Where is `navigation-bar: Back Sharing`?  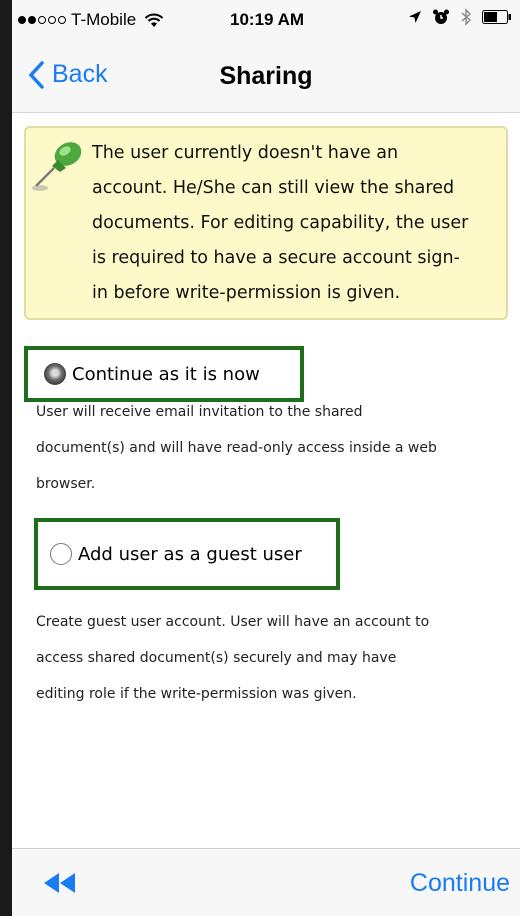
navigation-bar: Back Sharing is located at coordinates (266, 76).